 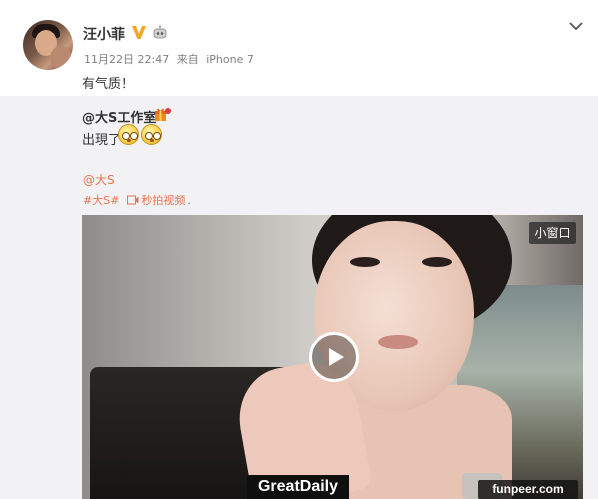 What do you see at coordinates (230, 59) in the screenshot?
I see `source-device: iPhone 7` at bounding box center [230, 59].